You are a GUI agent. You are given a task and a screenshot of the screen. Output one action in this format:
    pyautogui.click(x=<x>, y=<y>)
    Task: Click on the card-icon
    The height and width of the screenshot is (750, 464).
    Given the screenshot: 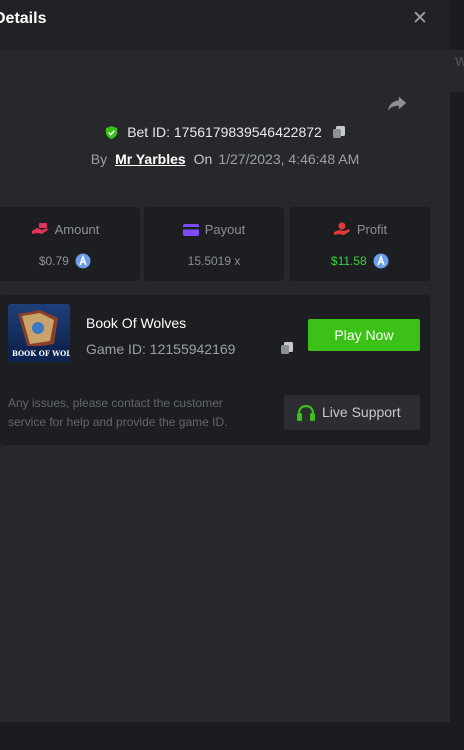 What is the action you would take?
    pyautogui.click(x=190, y=230)
    